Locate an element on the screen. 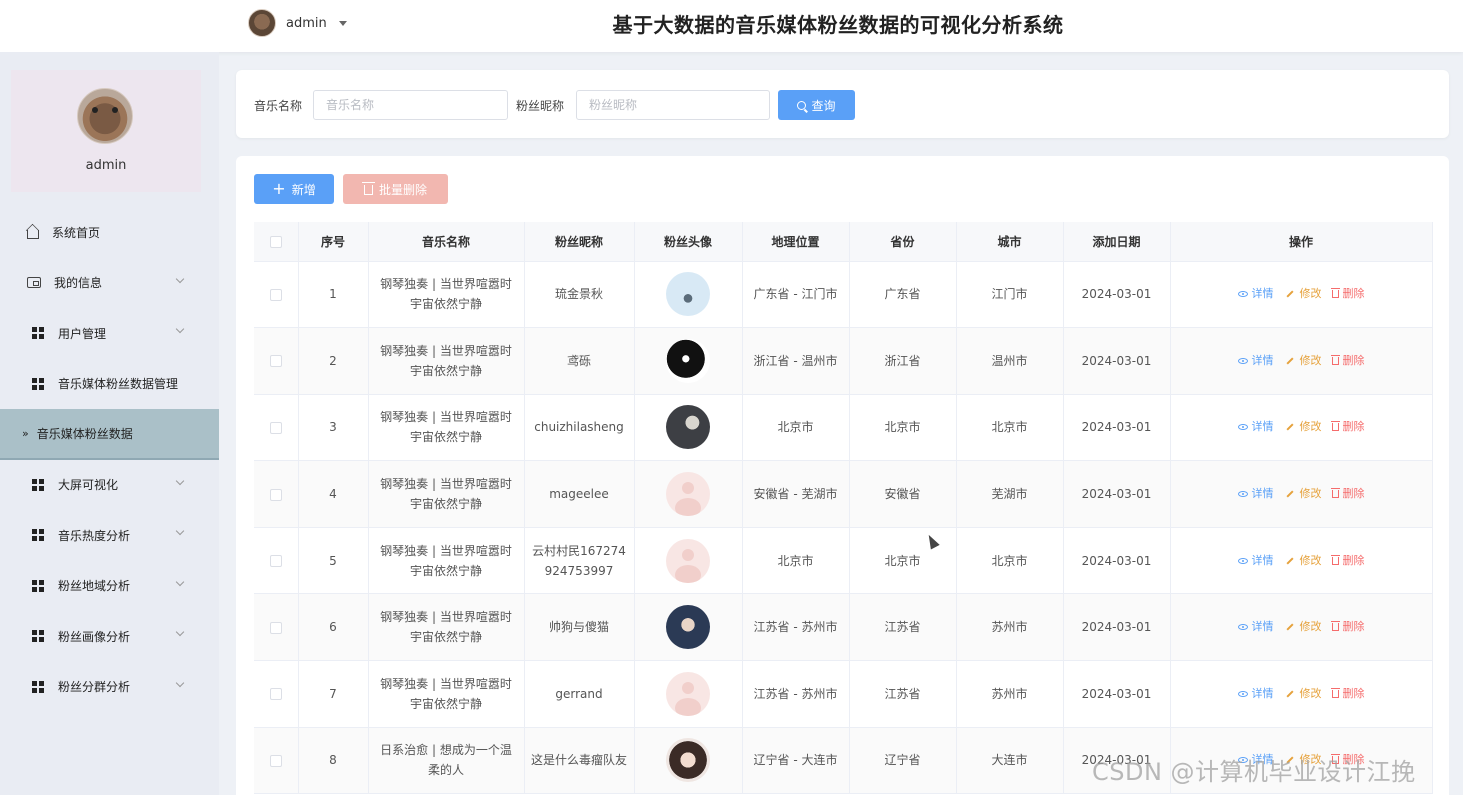 The image size is (1463, 795). sidebar-item-fan-region: 粉丝地域分析 is located at coordinates (109, 586).